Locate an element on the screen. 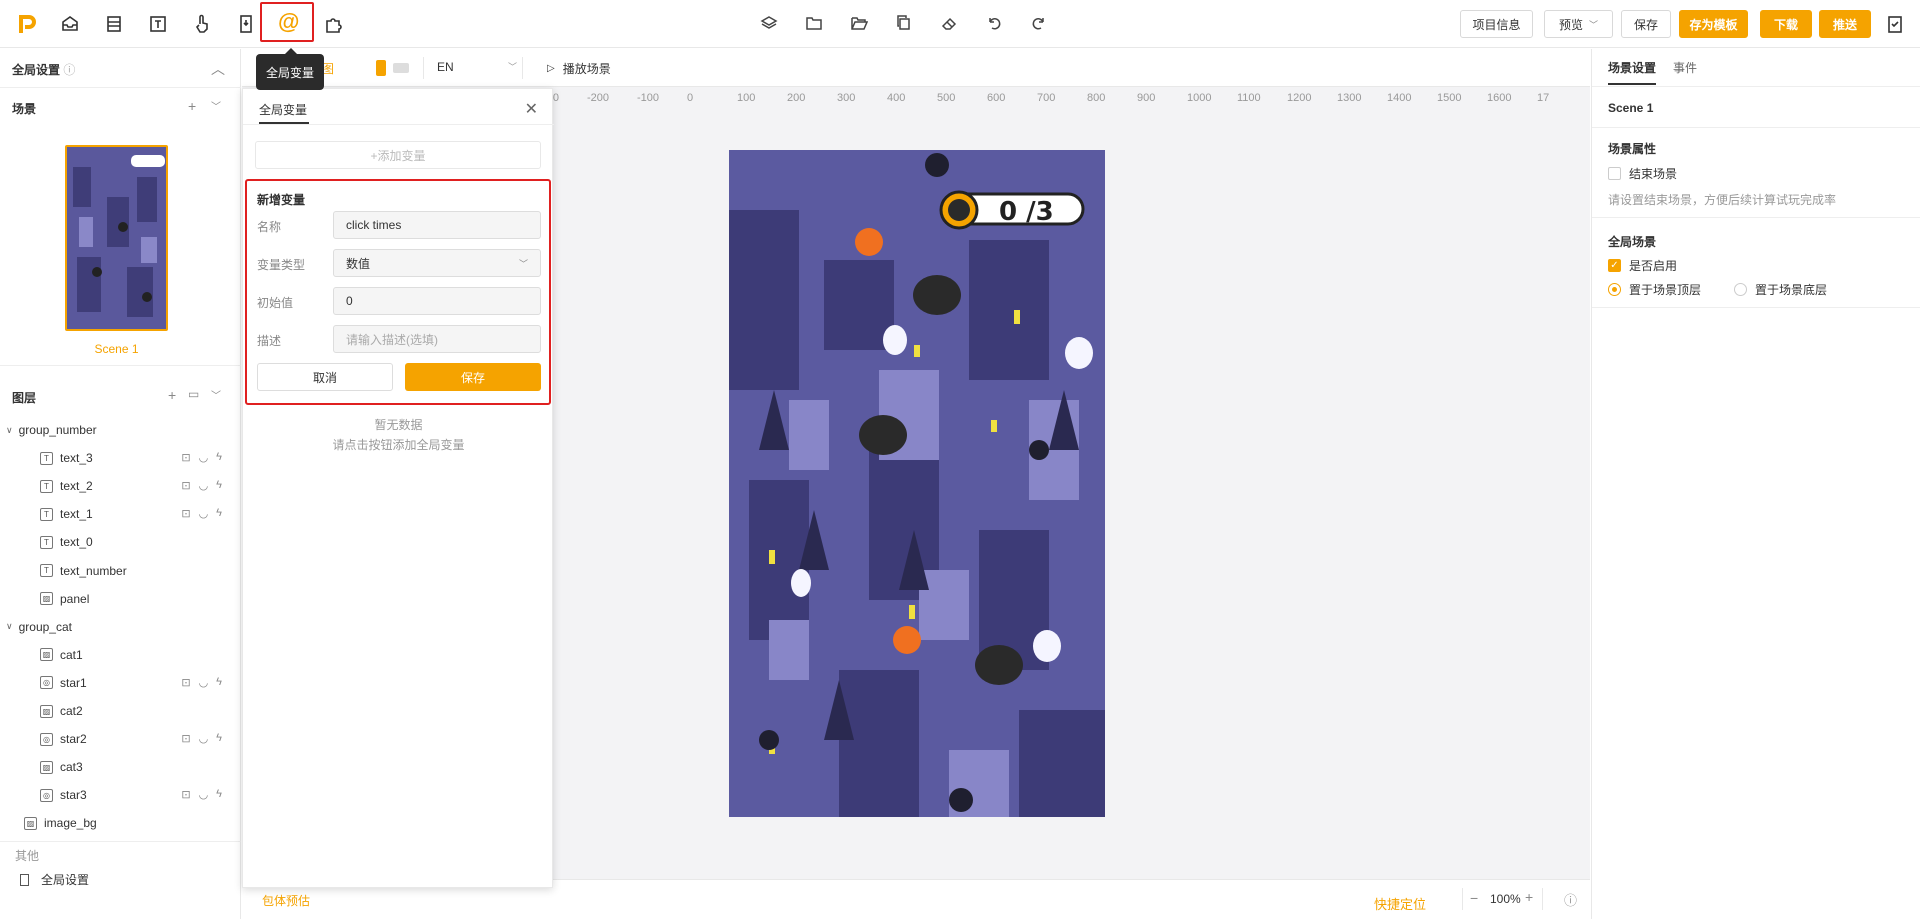 This screenshot has height=919, width=1920. tab-scene-settings: 场景设置 is located at coordinates (1632, 67).